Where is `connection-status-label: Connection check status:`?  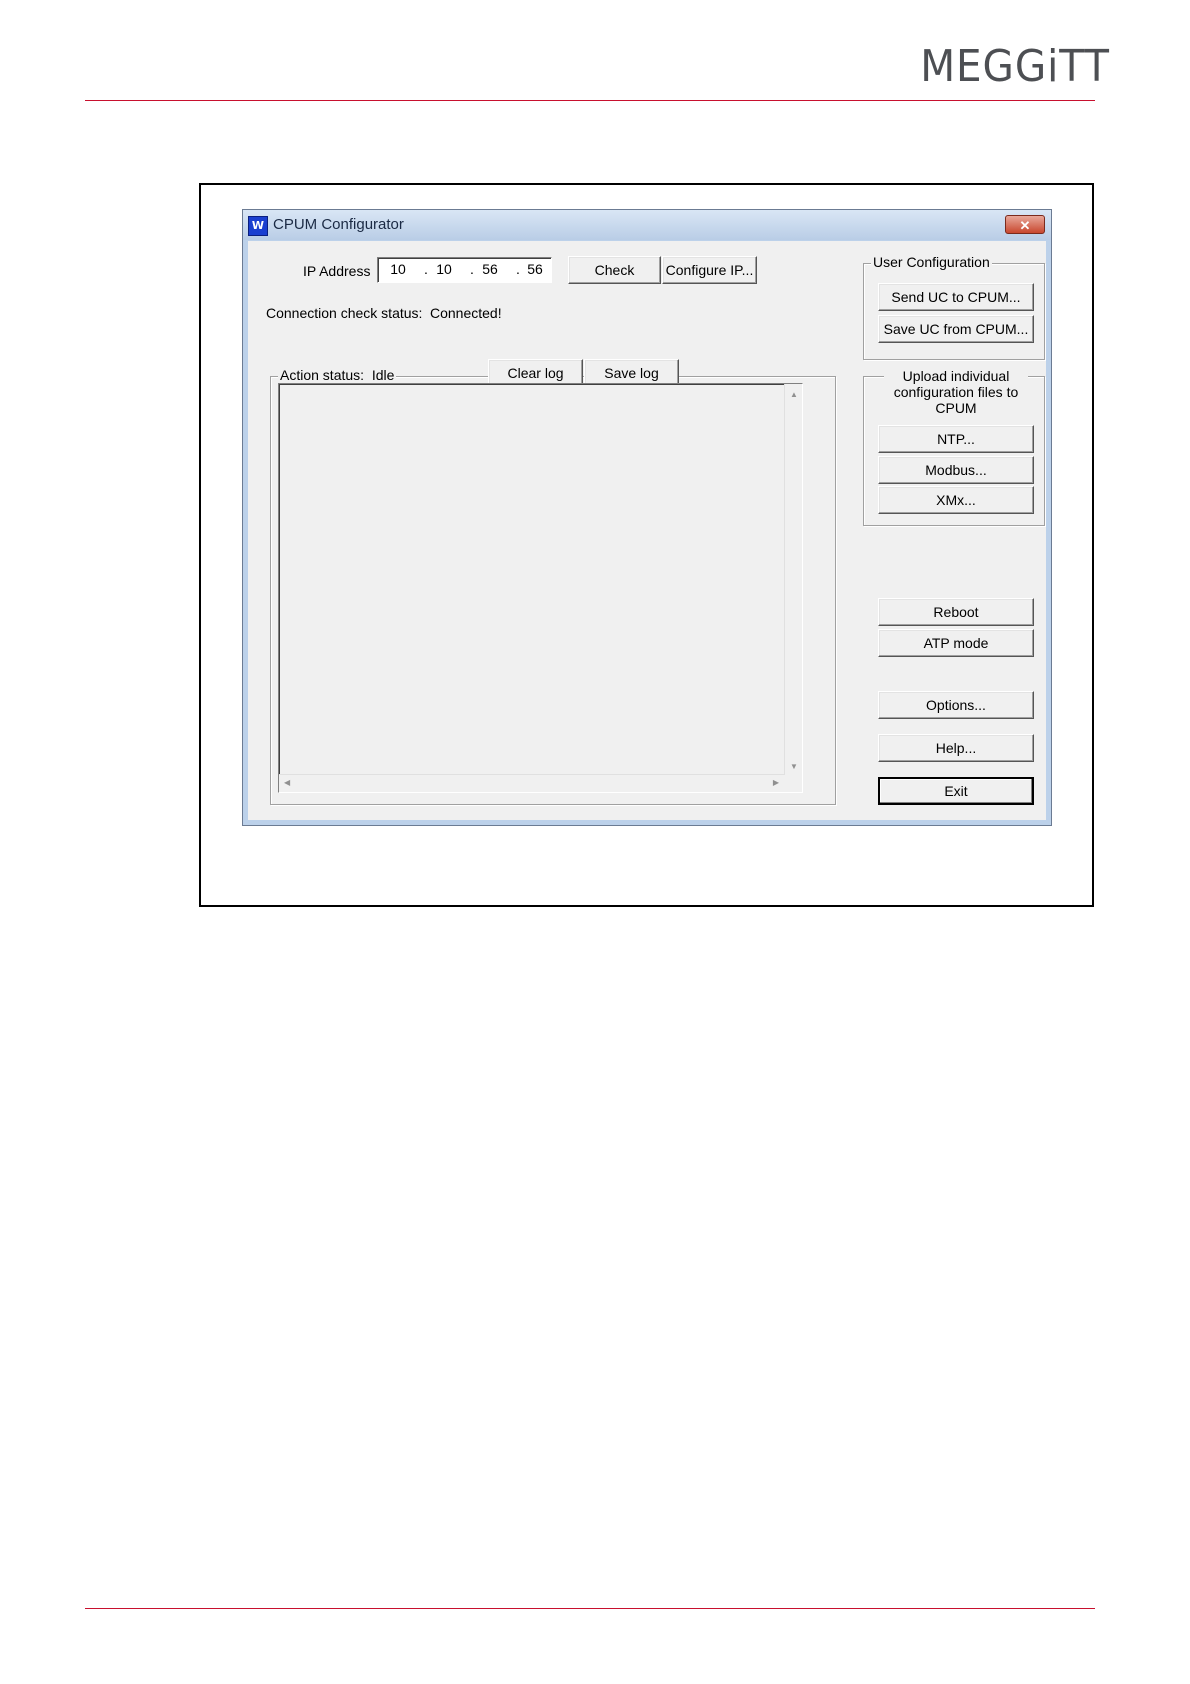
connection-status-label: Connection check status: is located at coordinates (344, 313).